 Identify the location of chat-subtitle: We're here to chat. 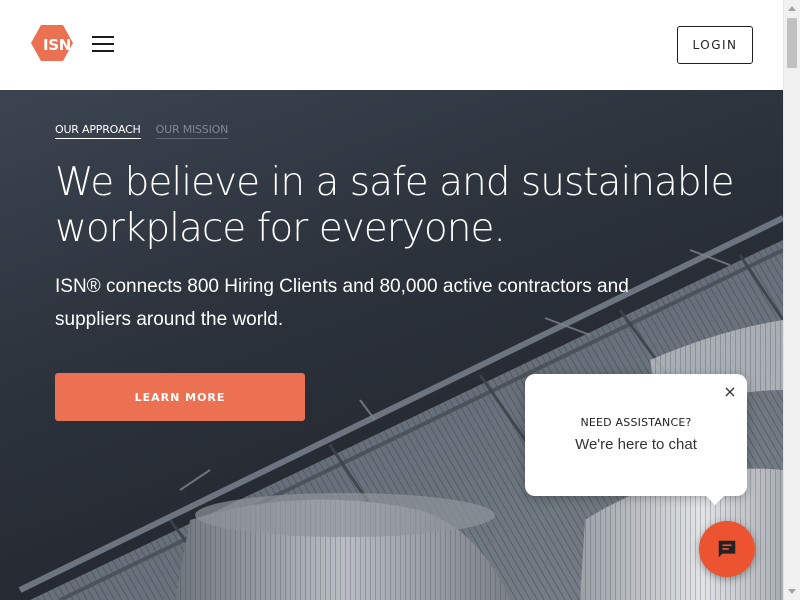
(636, 444).